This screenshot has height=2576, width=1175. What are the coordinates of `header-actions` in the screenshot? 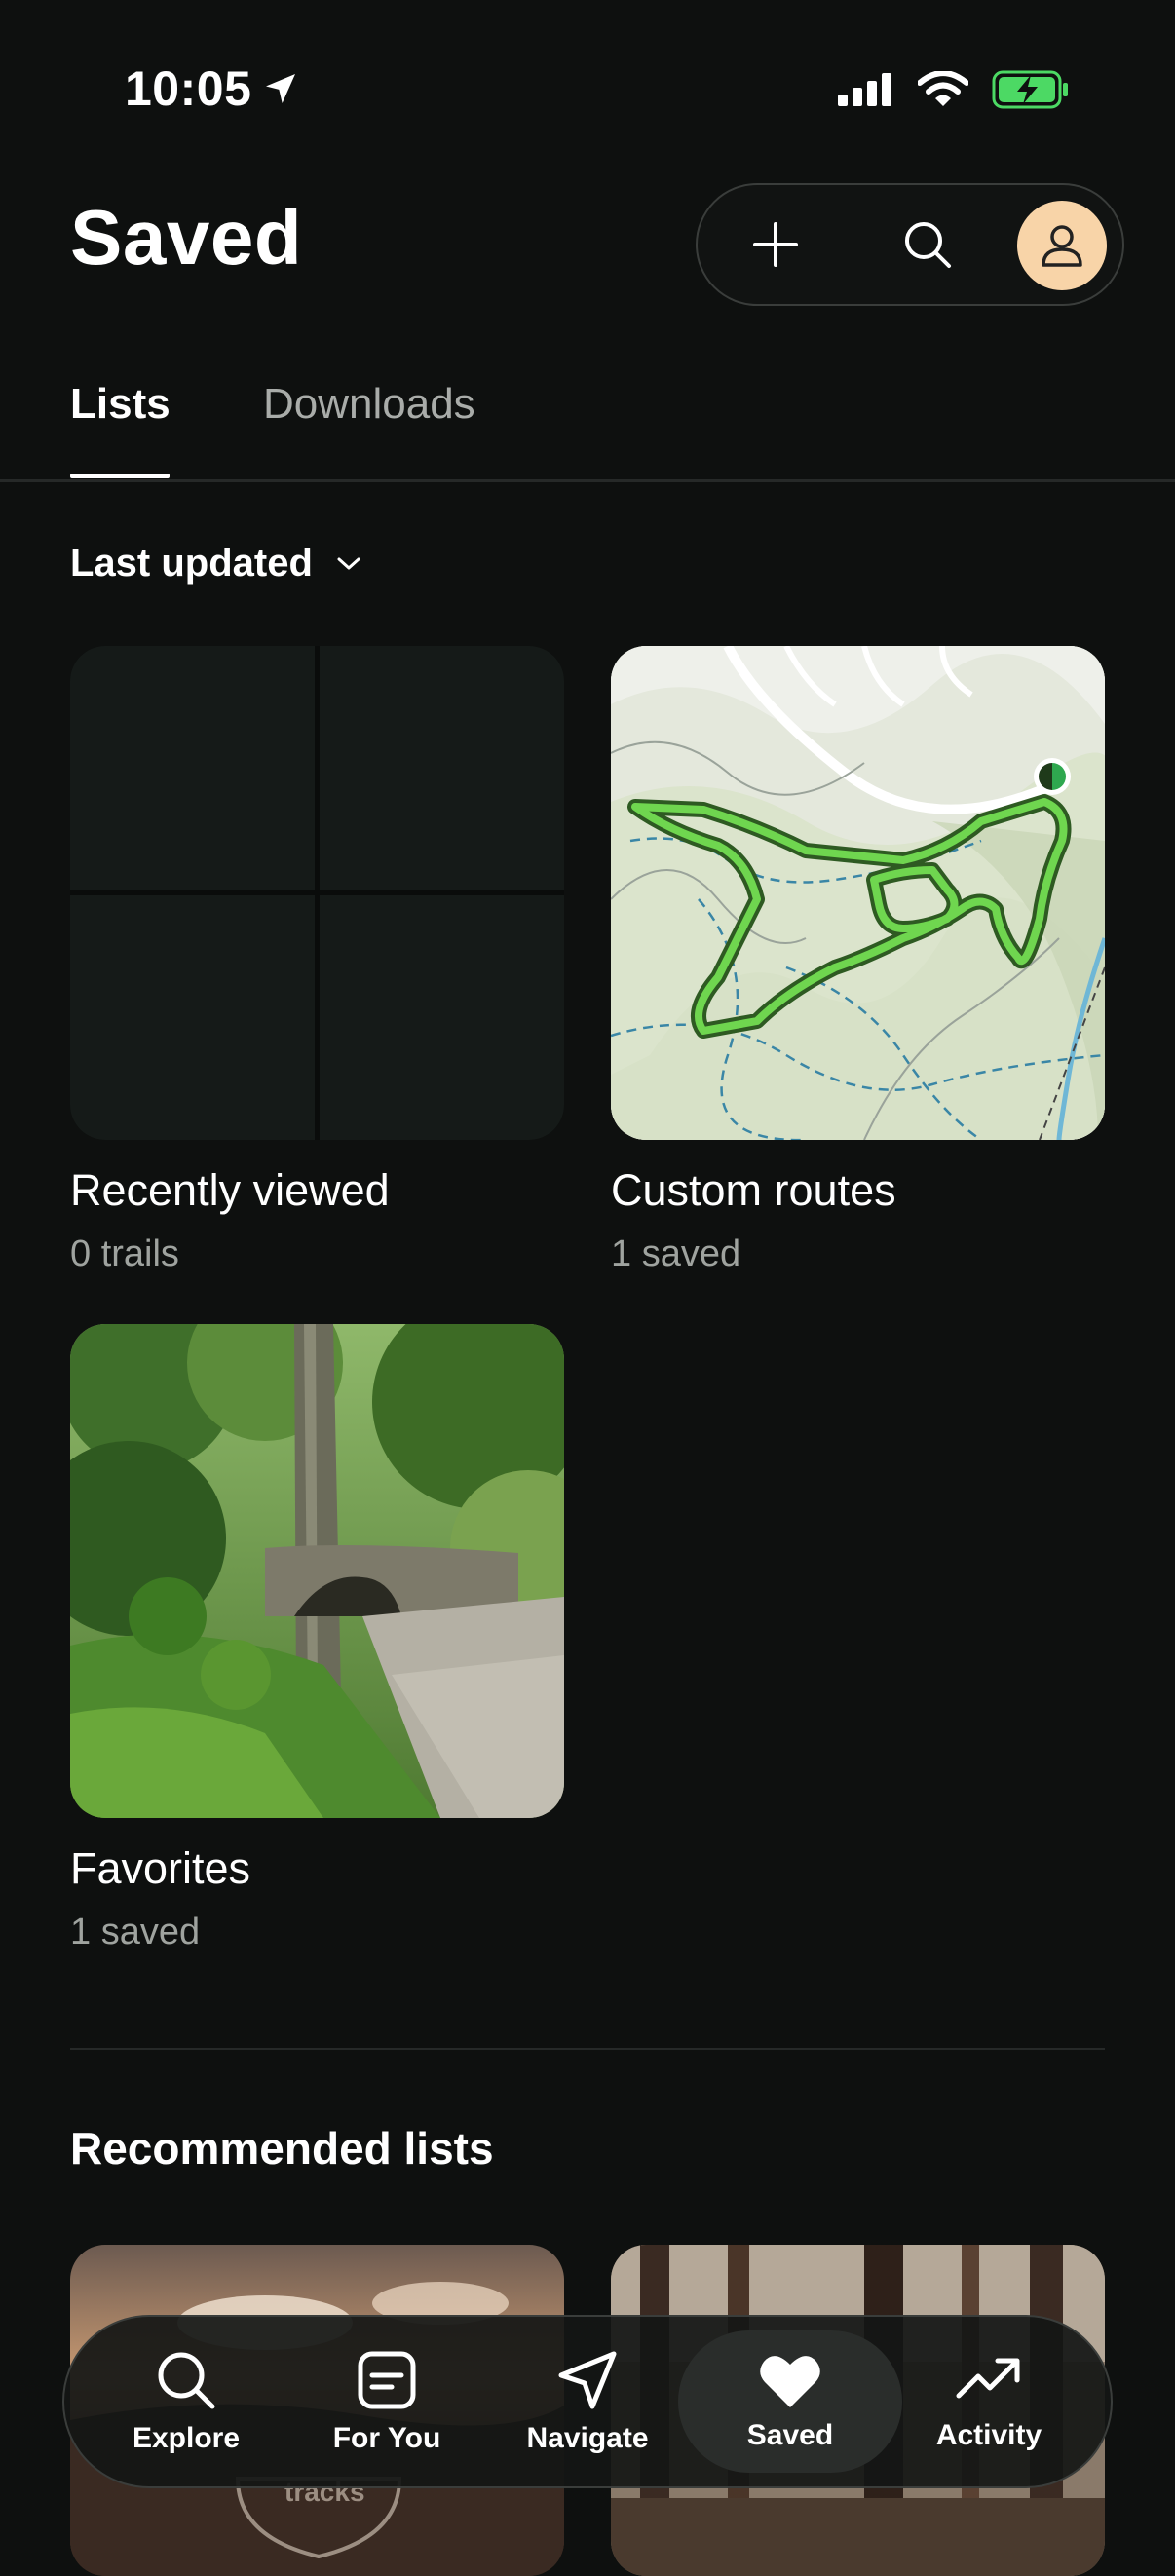 It's located at (910, 244).